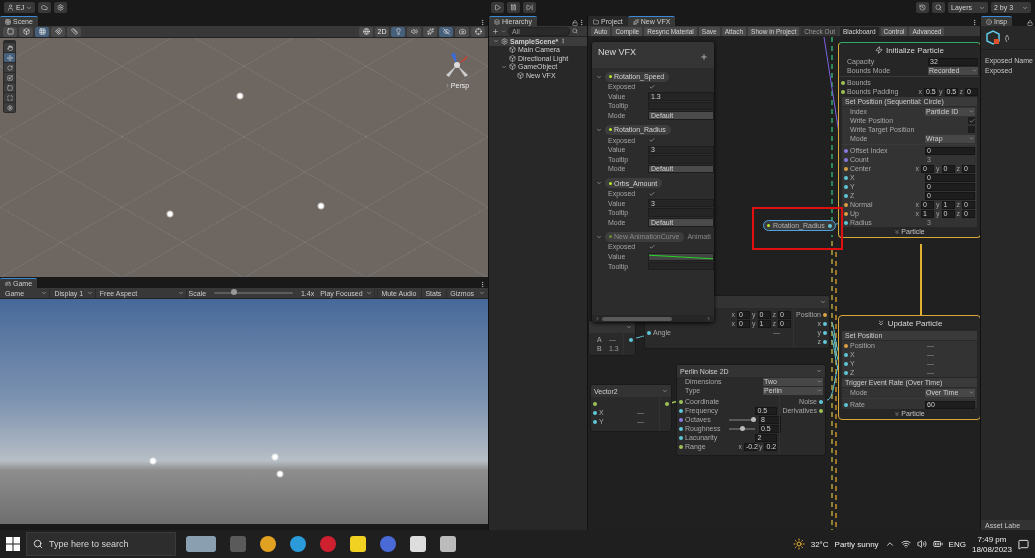 The width and height of the screenshot is (1035, 558). I want to click on language-indicator: ENG, so click(957, 544).